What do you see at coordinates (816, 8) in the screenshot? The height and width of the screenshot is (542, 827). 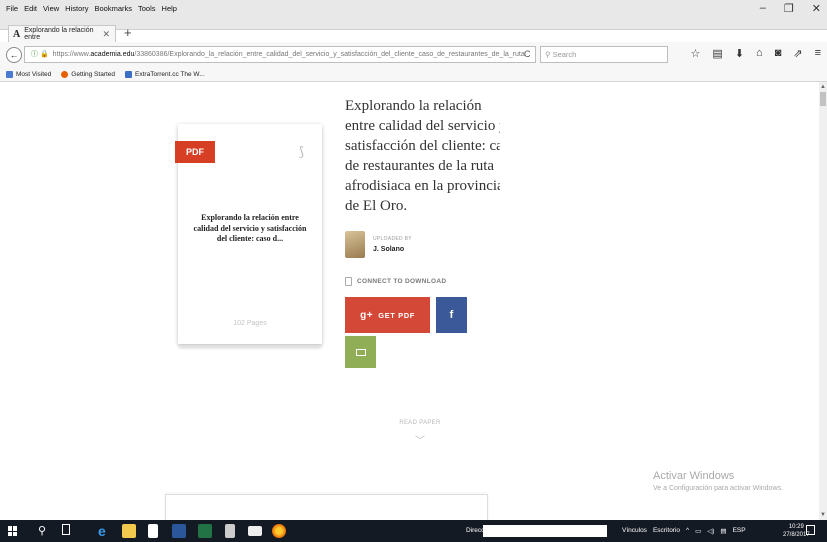 I see `close-window-button: ✕` at bounding box center [816, 8].